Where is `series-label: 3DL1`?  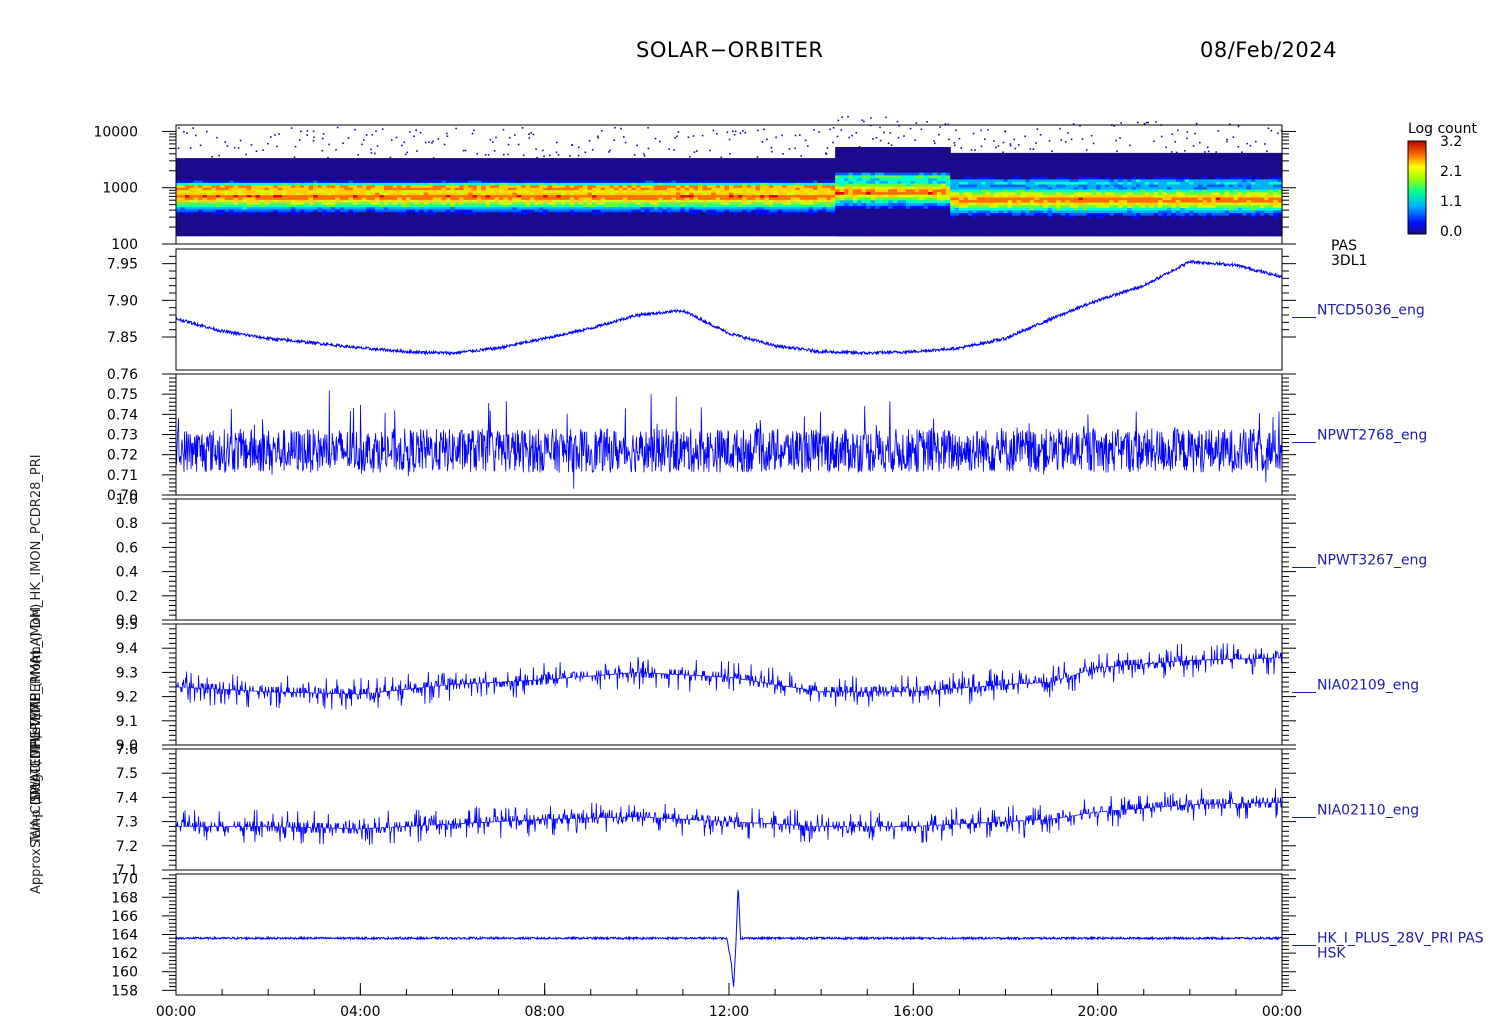
series-label: 3DL1 is located at coordinates (1349, 261).